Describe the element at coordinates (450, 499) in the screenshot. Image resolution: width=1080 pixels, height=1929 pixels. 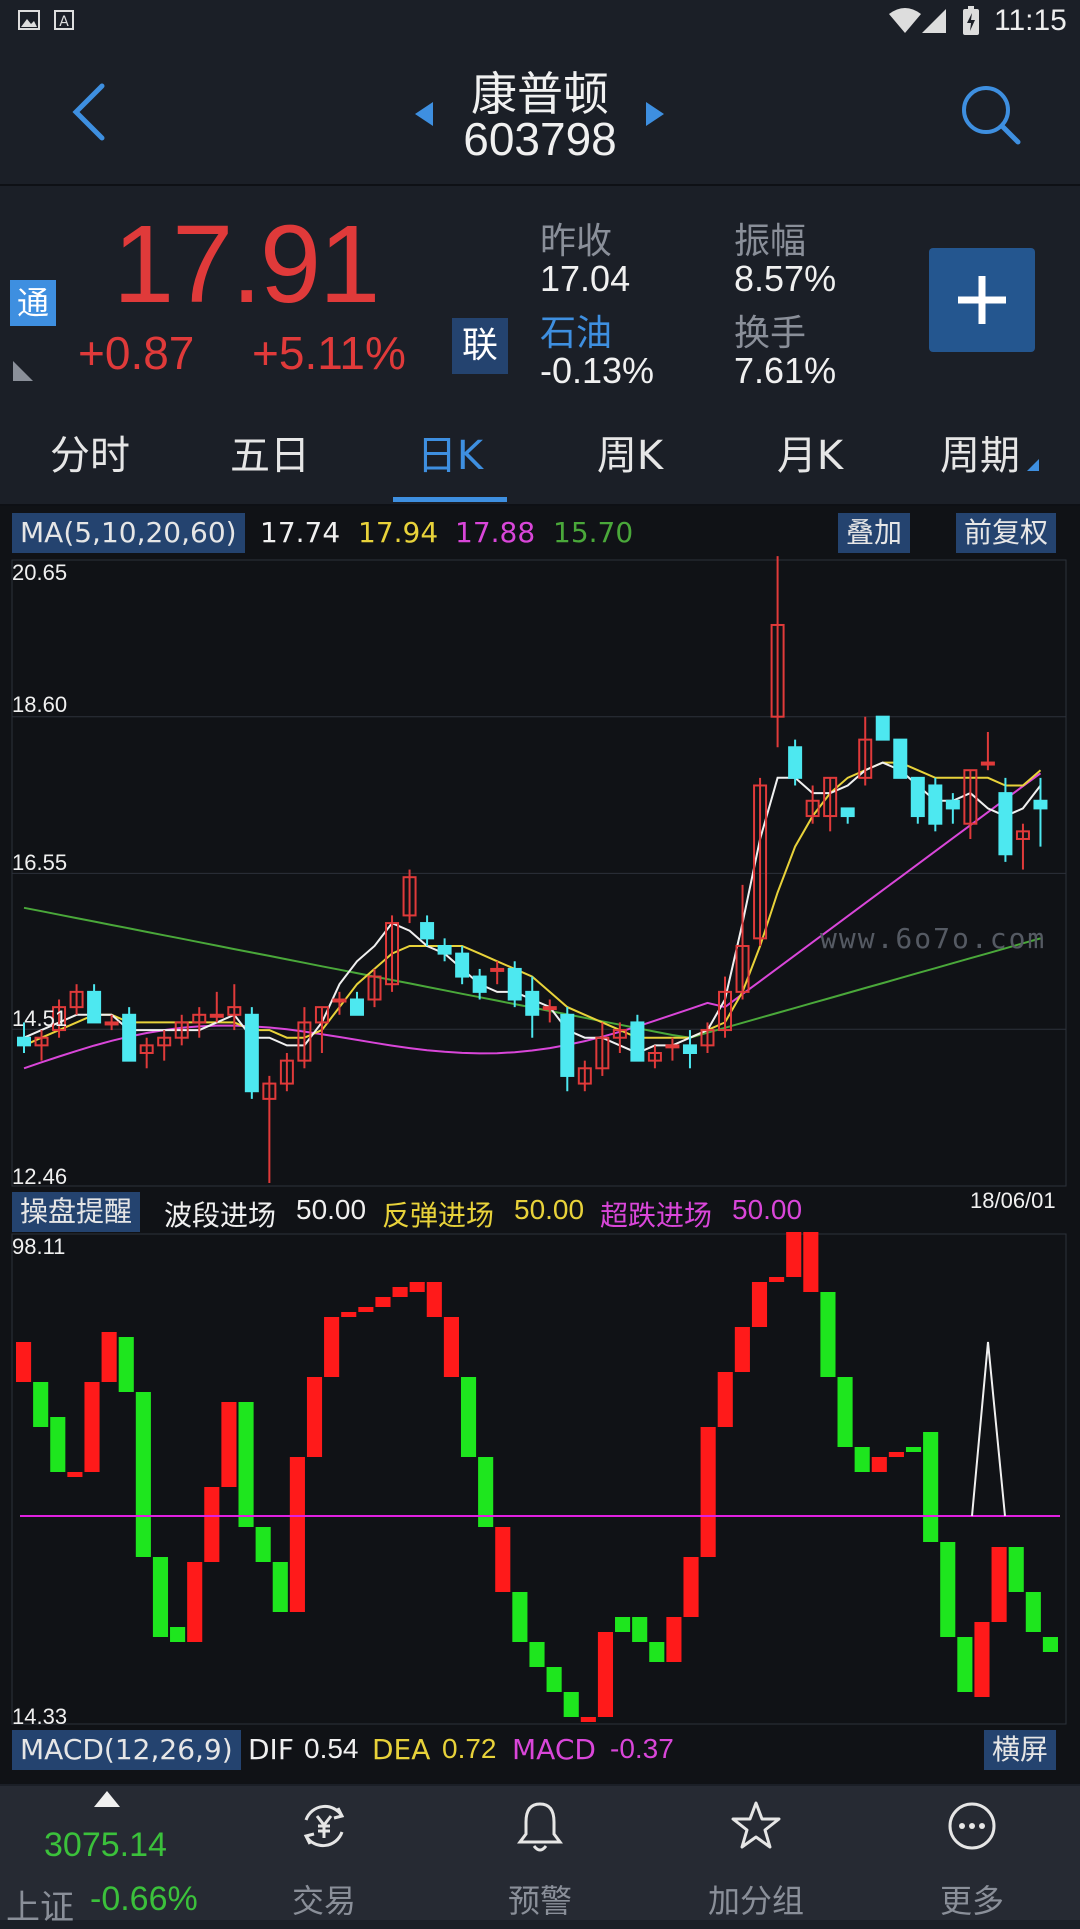
I see `tab-underline` at that location.